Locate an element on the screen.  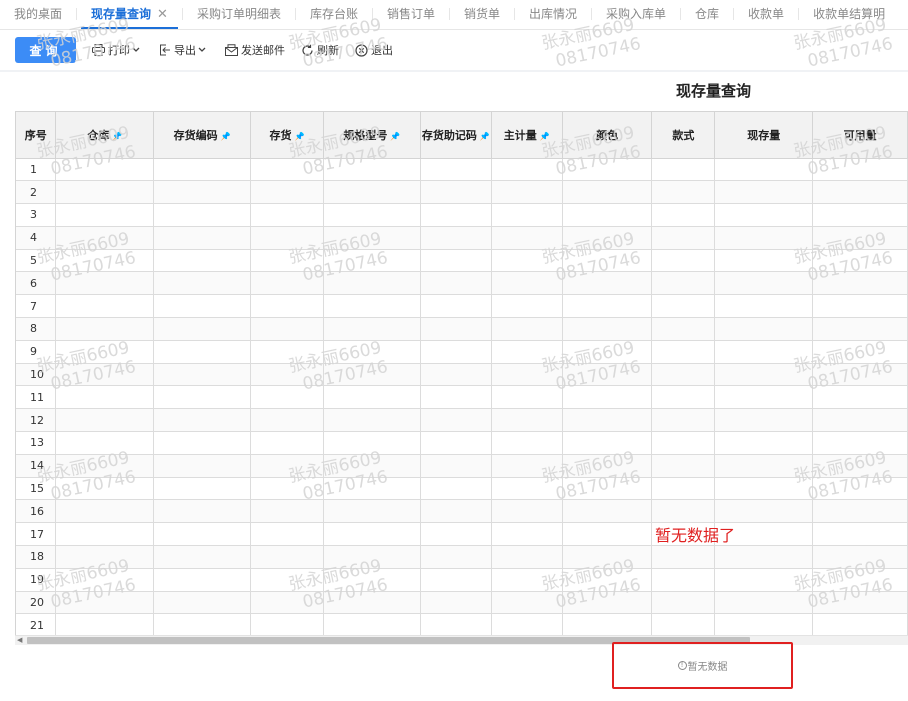
column-header: 存货 📌 is located at coordinates (287, 135).